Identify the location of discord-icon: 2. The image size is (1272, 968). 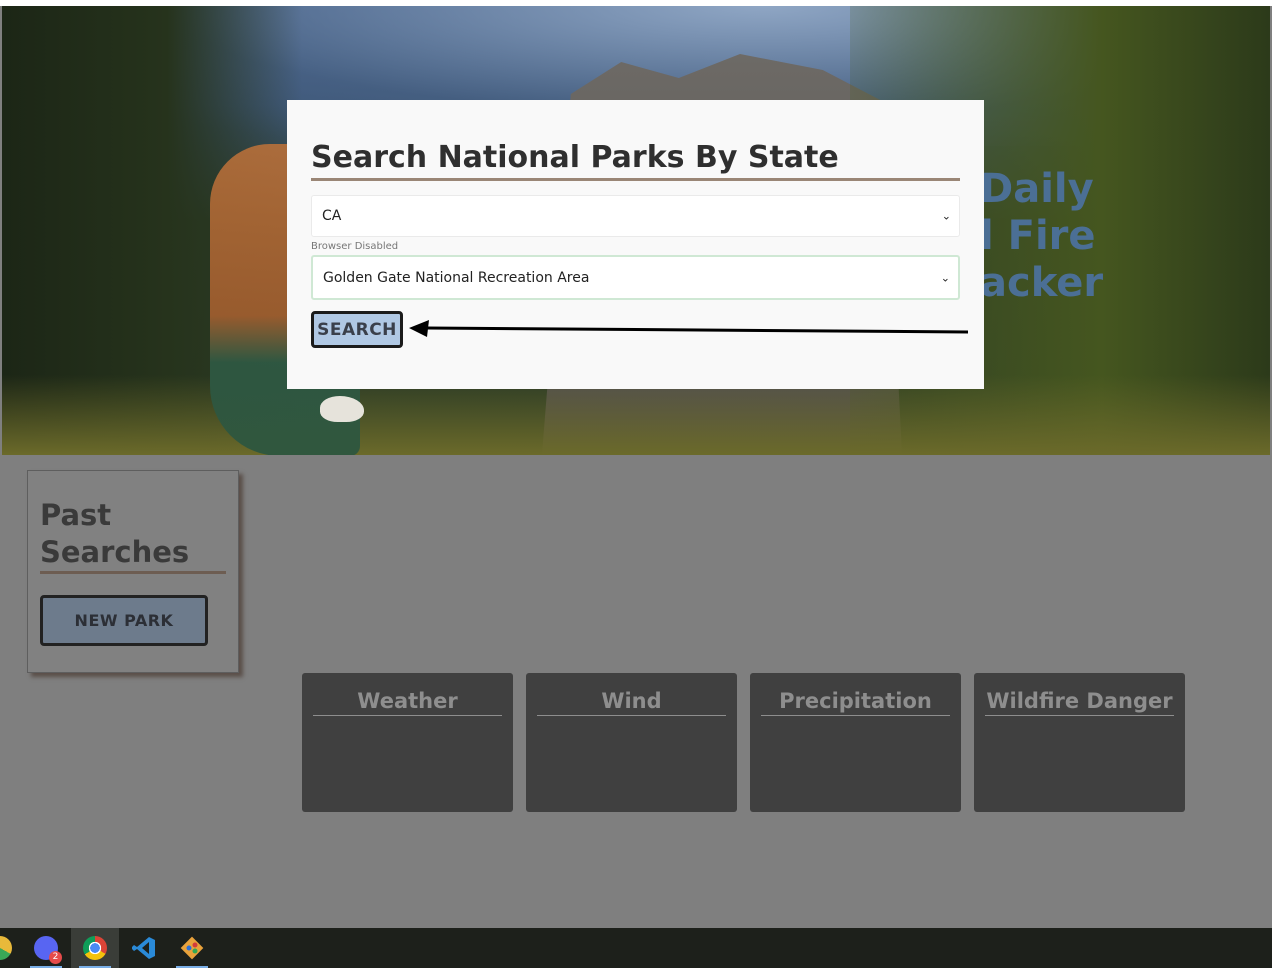
(48, 950).